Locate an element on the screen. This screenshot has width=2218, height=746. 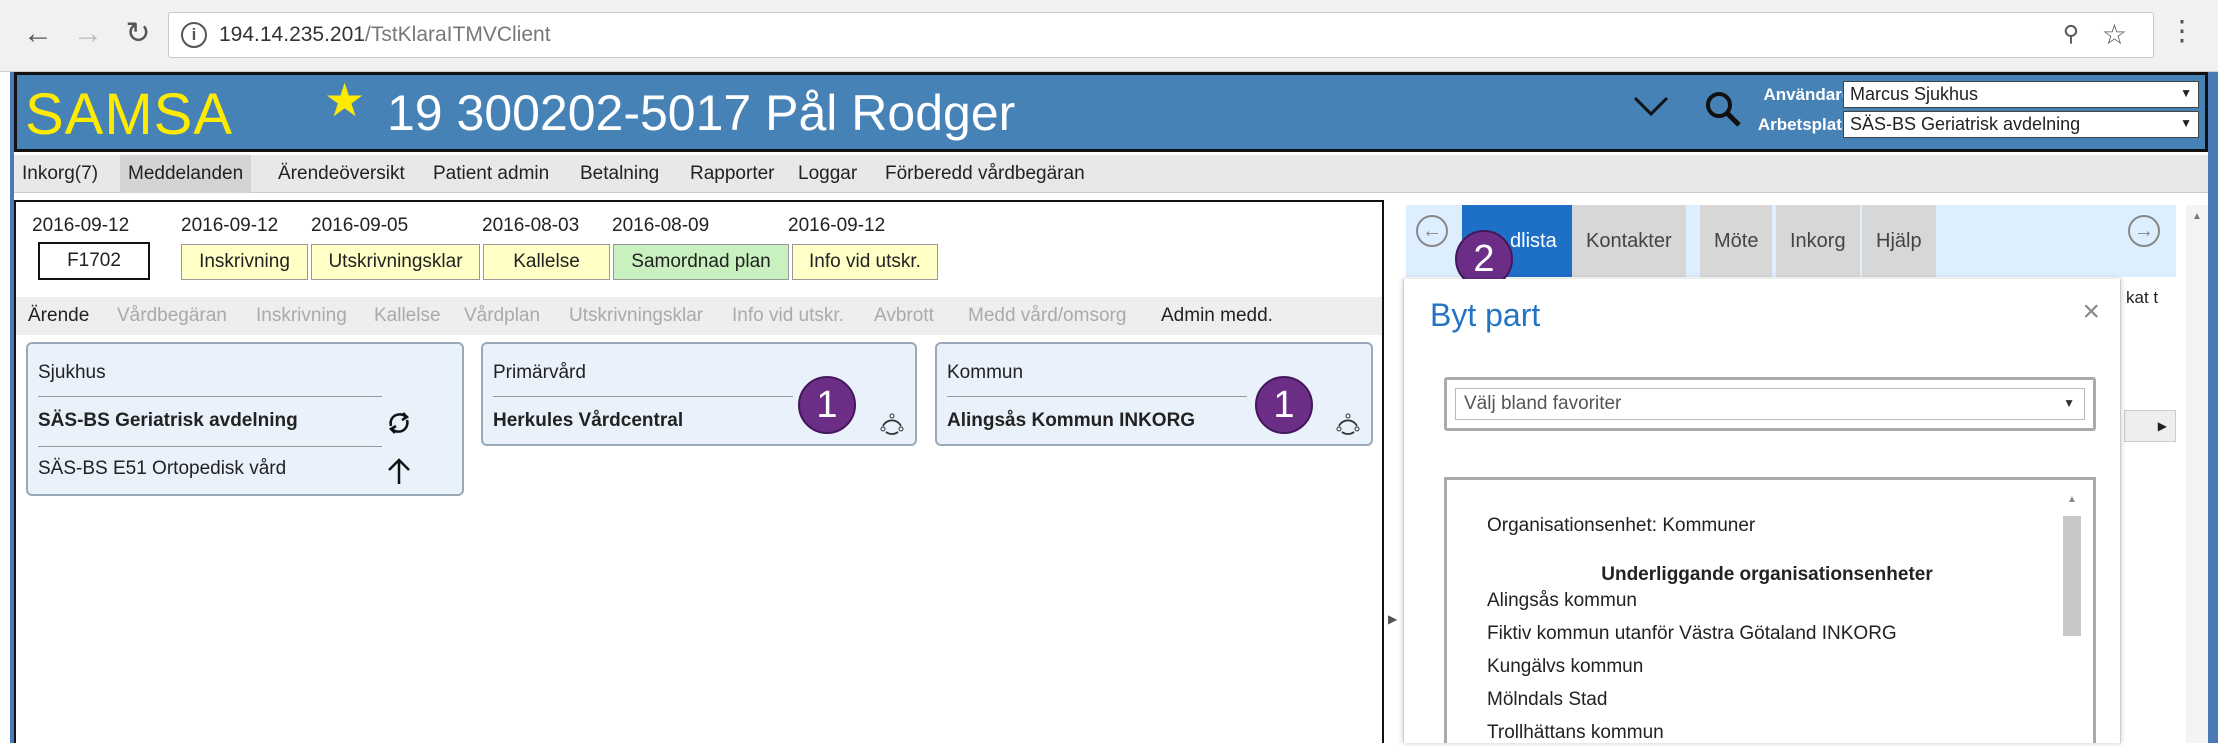
tab-inkorg: Inkorg is located at coordinates (1818, 241).